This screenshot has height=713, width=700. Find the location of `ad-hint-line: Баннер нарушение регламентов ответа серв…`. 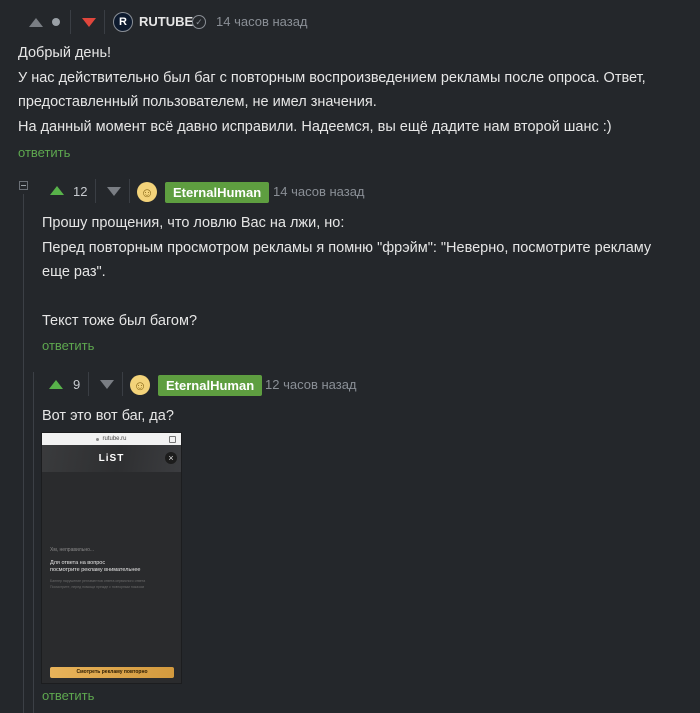

ad-hint-line: Баннер нарушение регламентов ответа серв… is located at coordinates (98, 581).